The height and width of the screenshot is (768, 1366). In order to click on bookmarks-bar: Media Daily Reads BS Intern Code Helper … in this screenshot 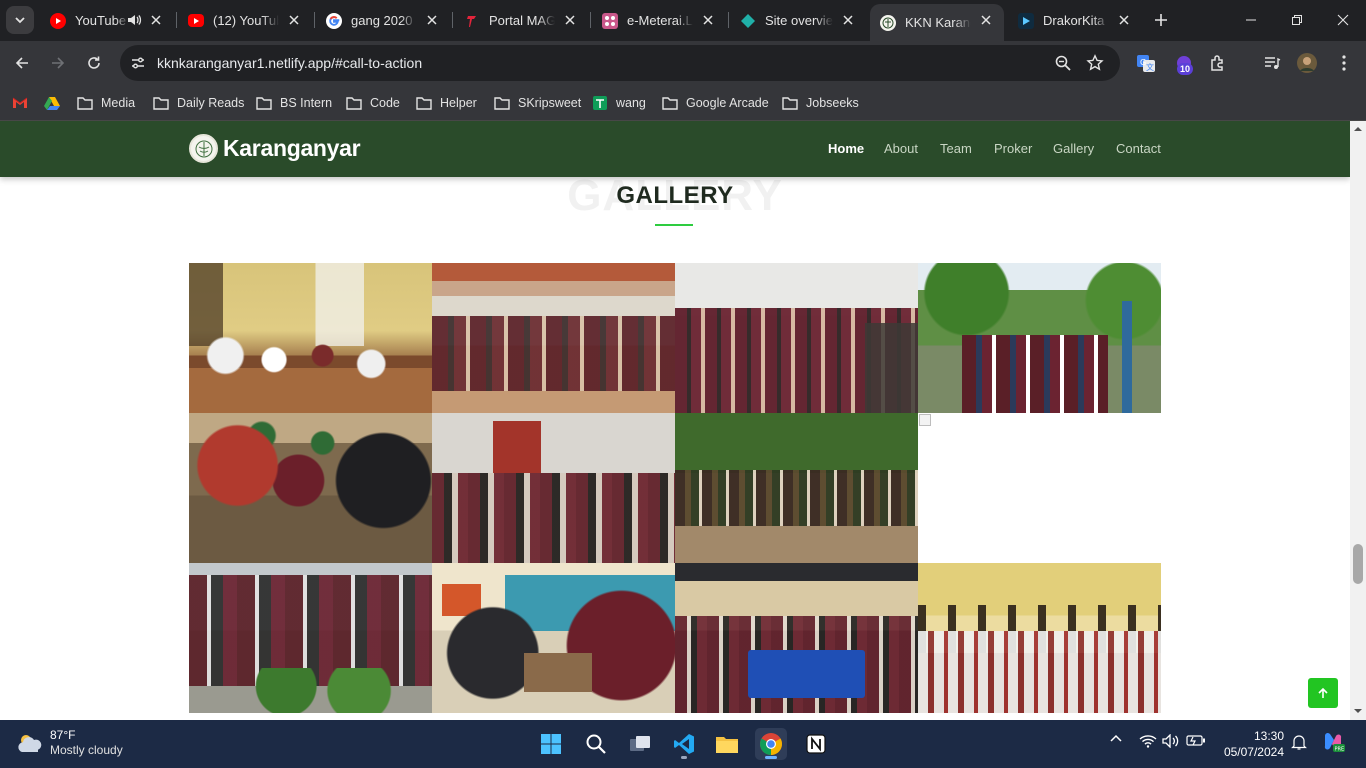, I will do `click(683, 103)`.